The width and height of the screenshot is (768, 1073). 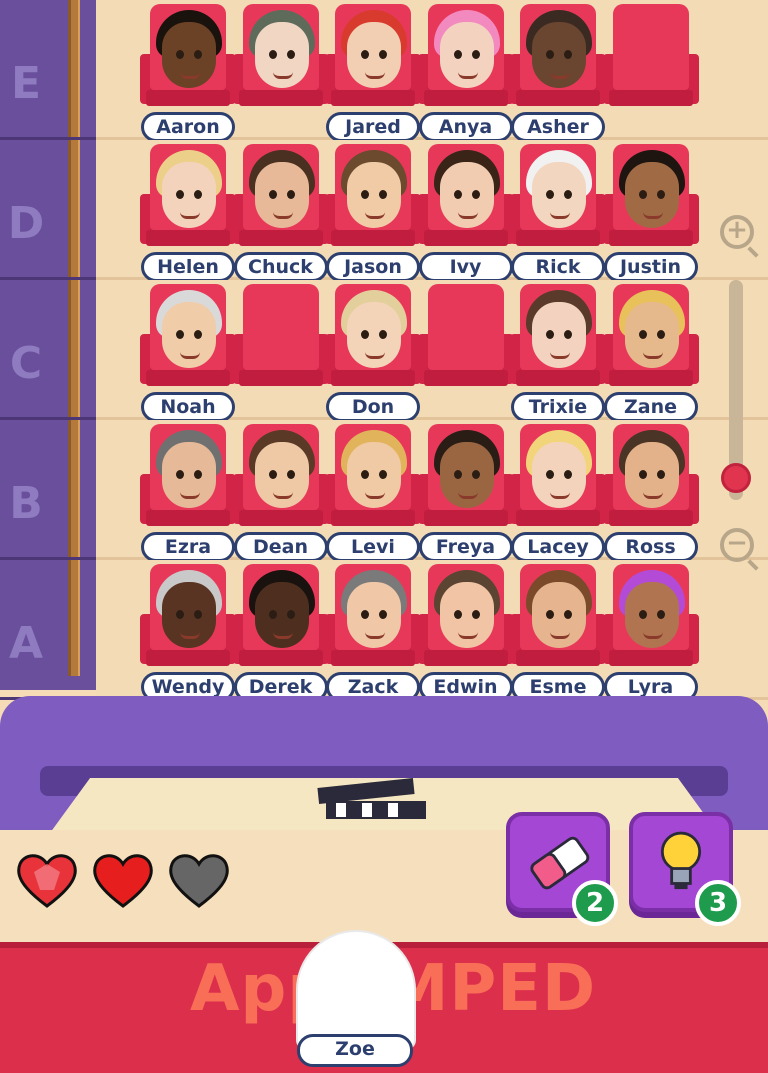 I want to click on seat-C4, so click(x=465, y=344).